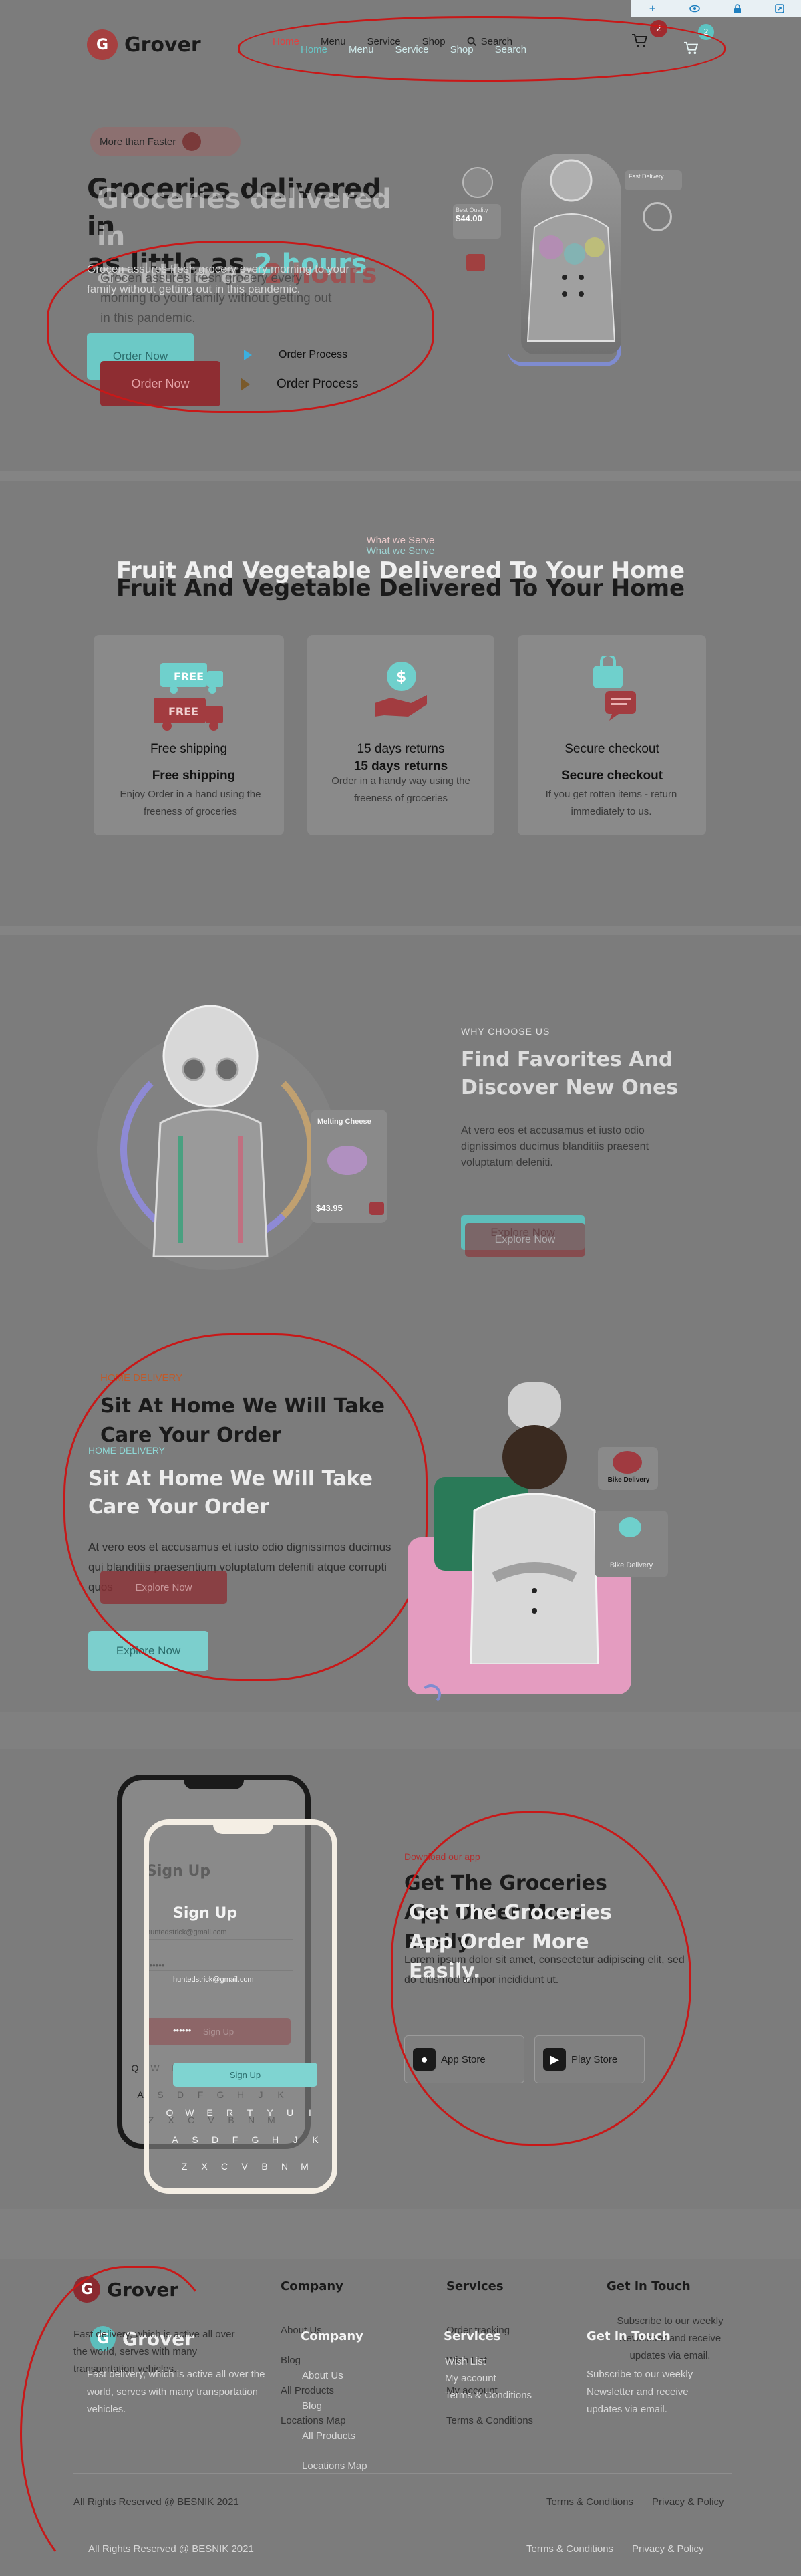 The height and width of the screenshot is (2576, 801). I want to click on nav-home-shadow: Home, so click(315, 49).